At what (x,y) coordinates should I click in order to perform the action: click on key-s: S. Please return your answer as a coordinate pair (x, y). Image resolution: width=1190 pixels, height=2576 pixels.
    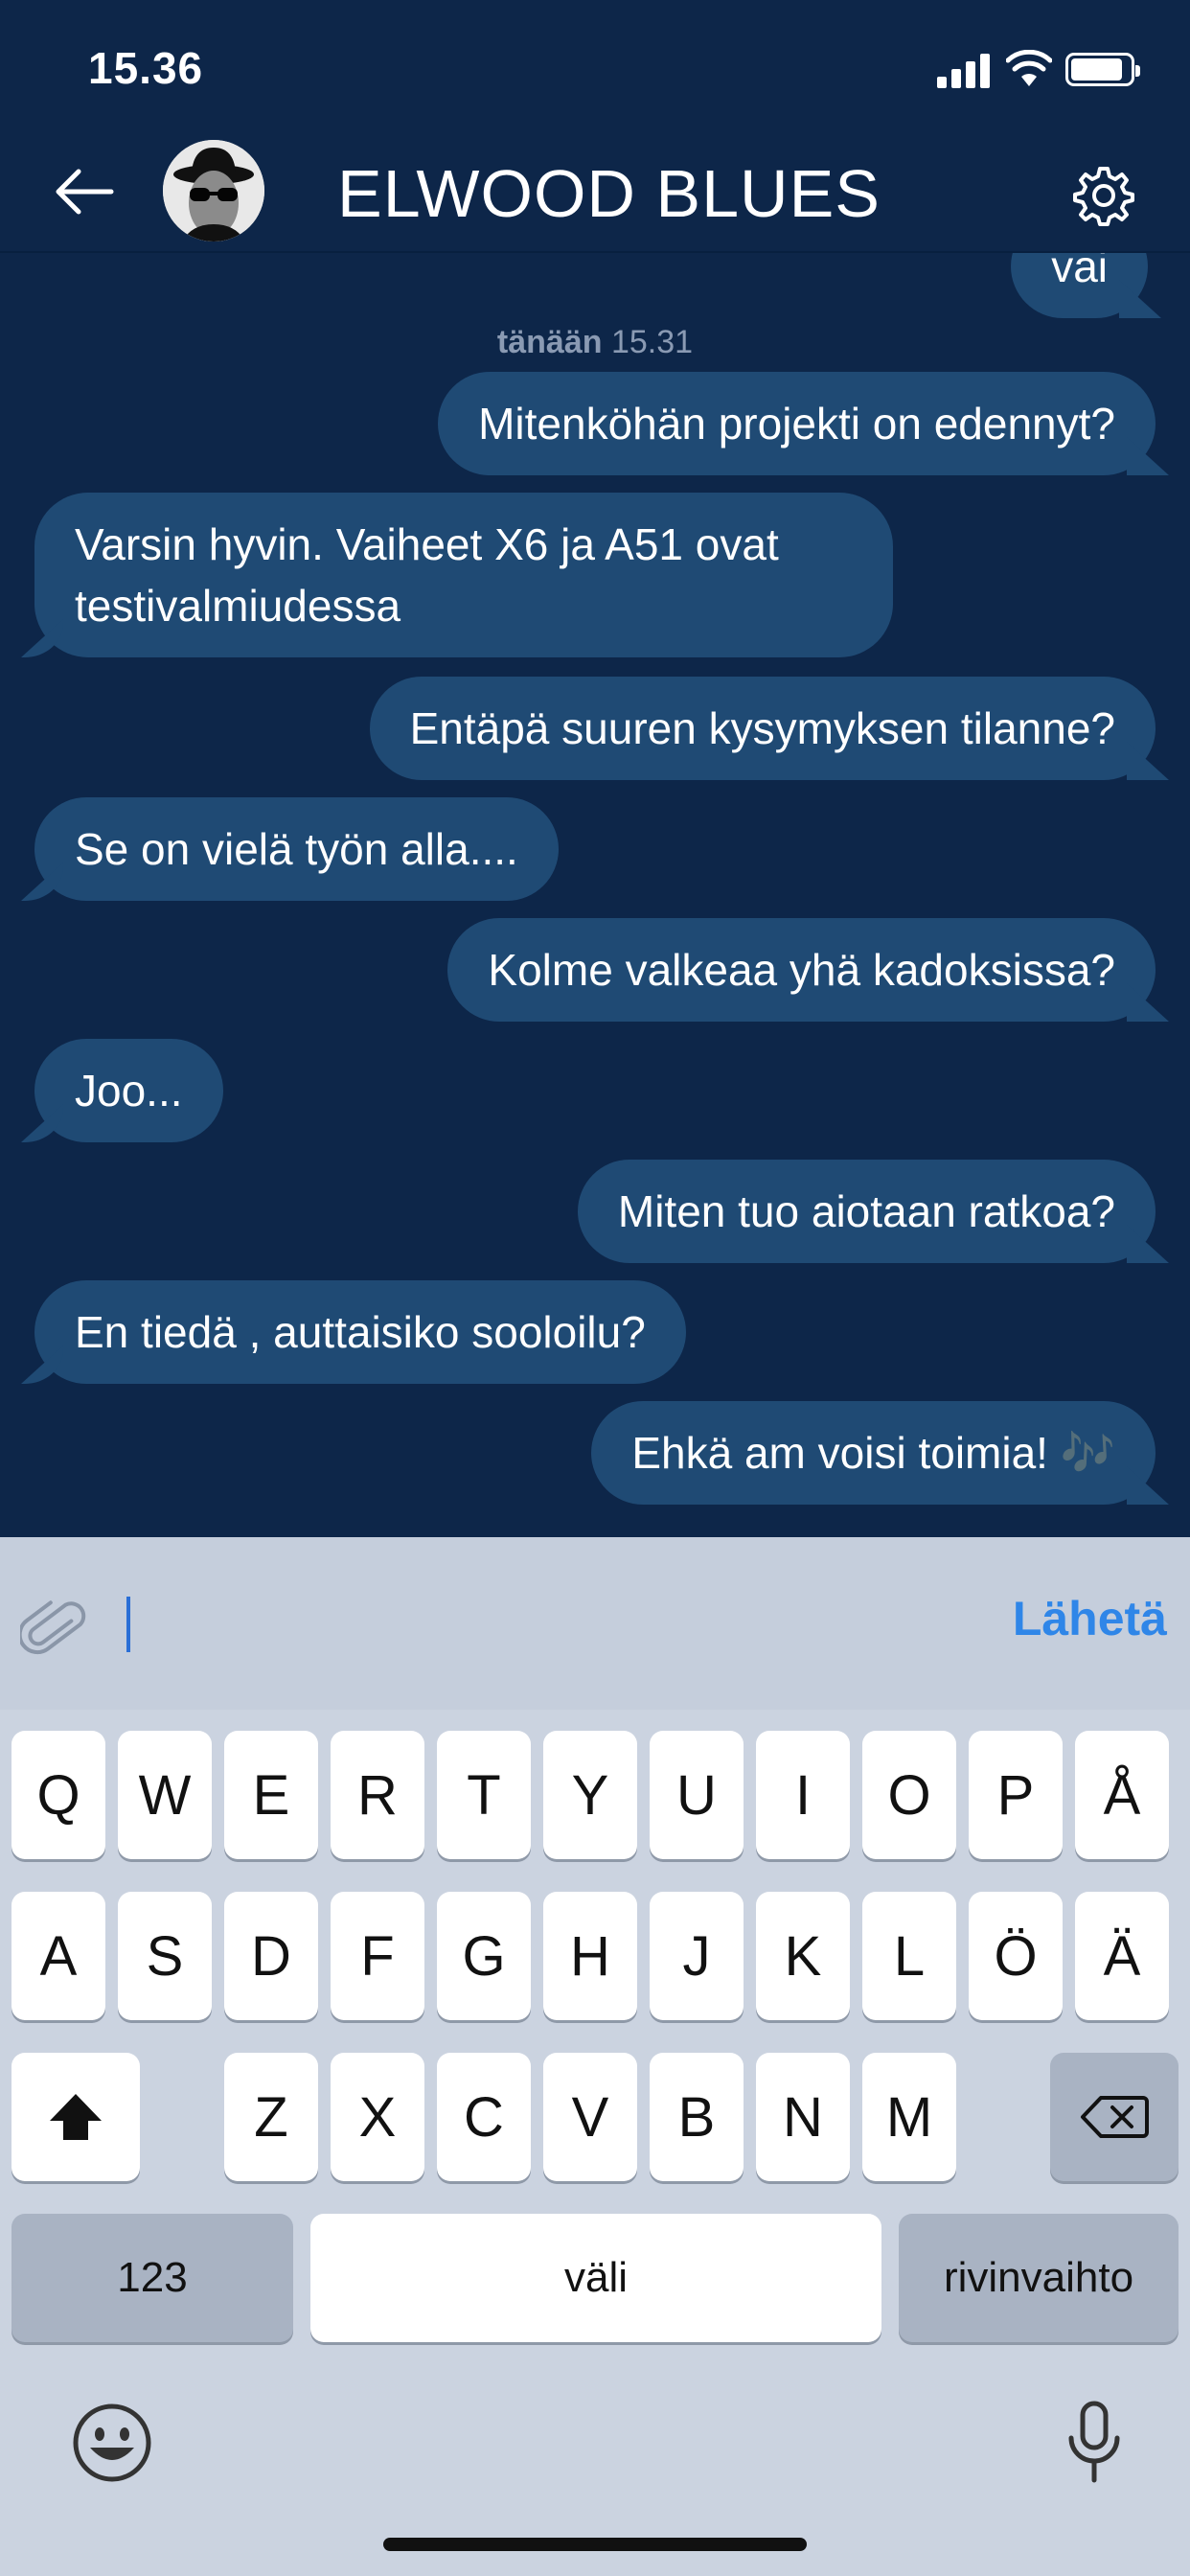
    Looking at the image, I should click on (165, 1956).